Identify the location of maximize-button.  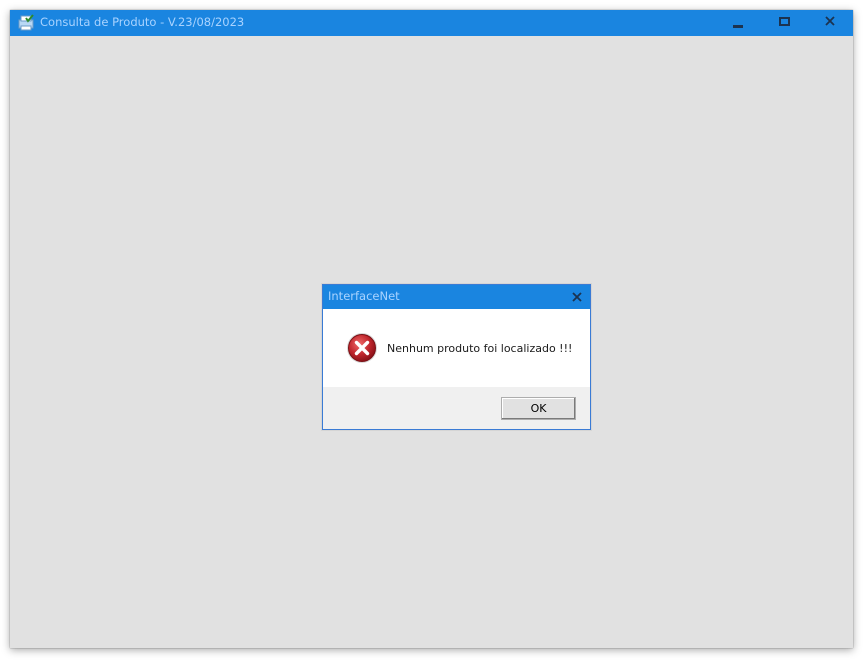
(784, 23).